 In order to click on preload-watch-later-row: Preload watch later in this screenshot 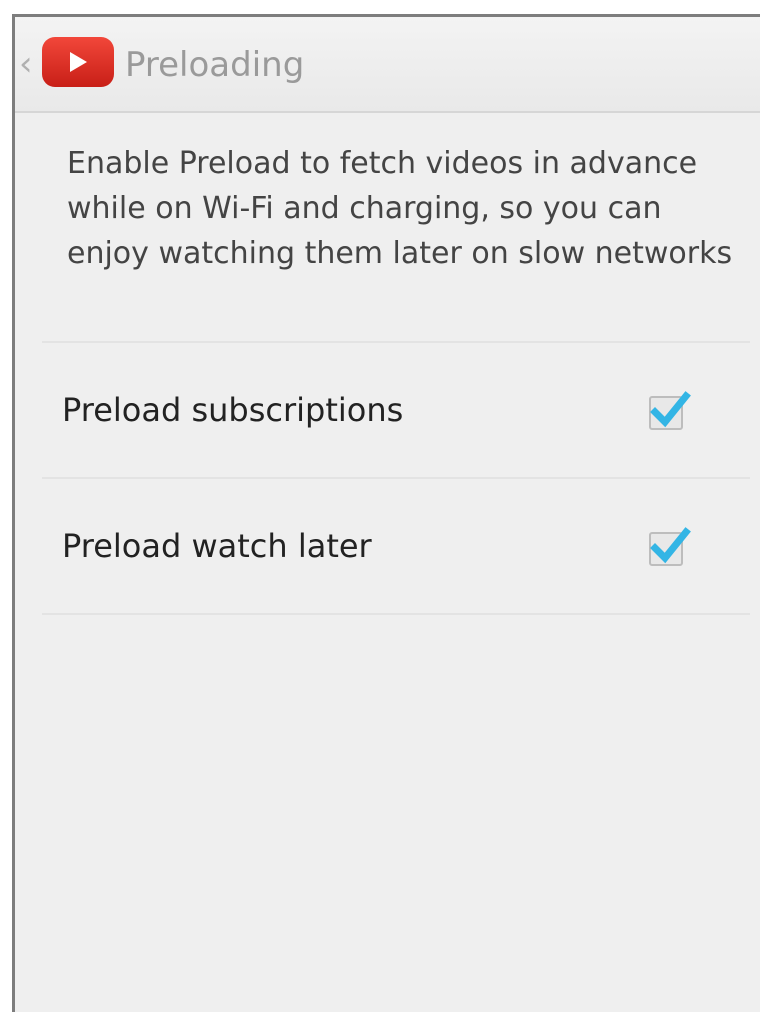, I will do `click(396, 546)`.